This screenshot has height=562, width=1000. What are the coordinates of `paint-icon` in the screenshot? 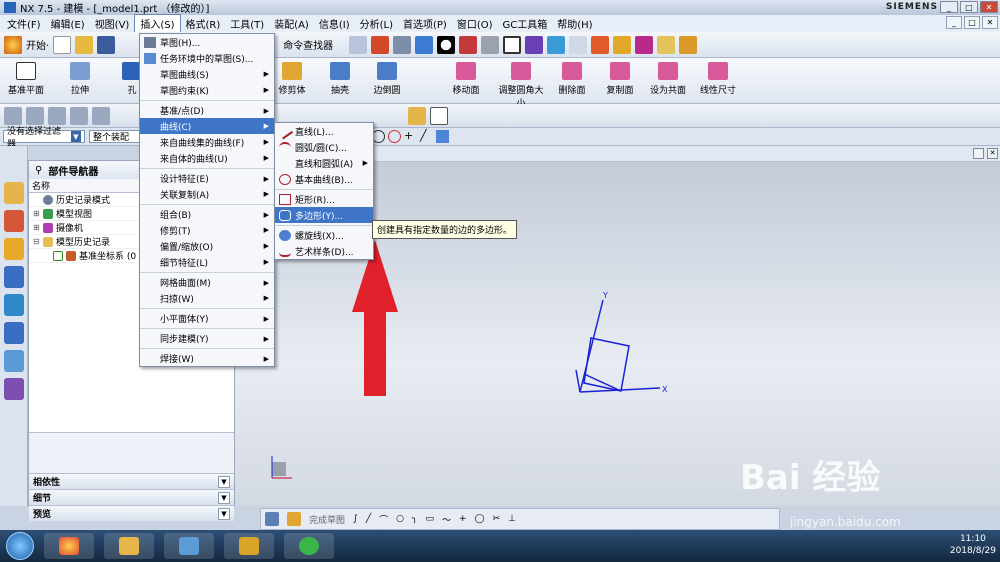 It's located at (189, 546).